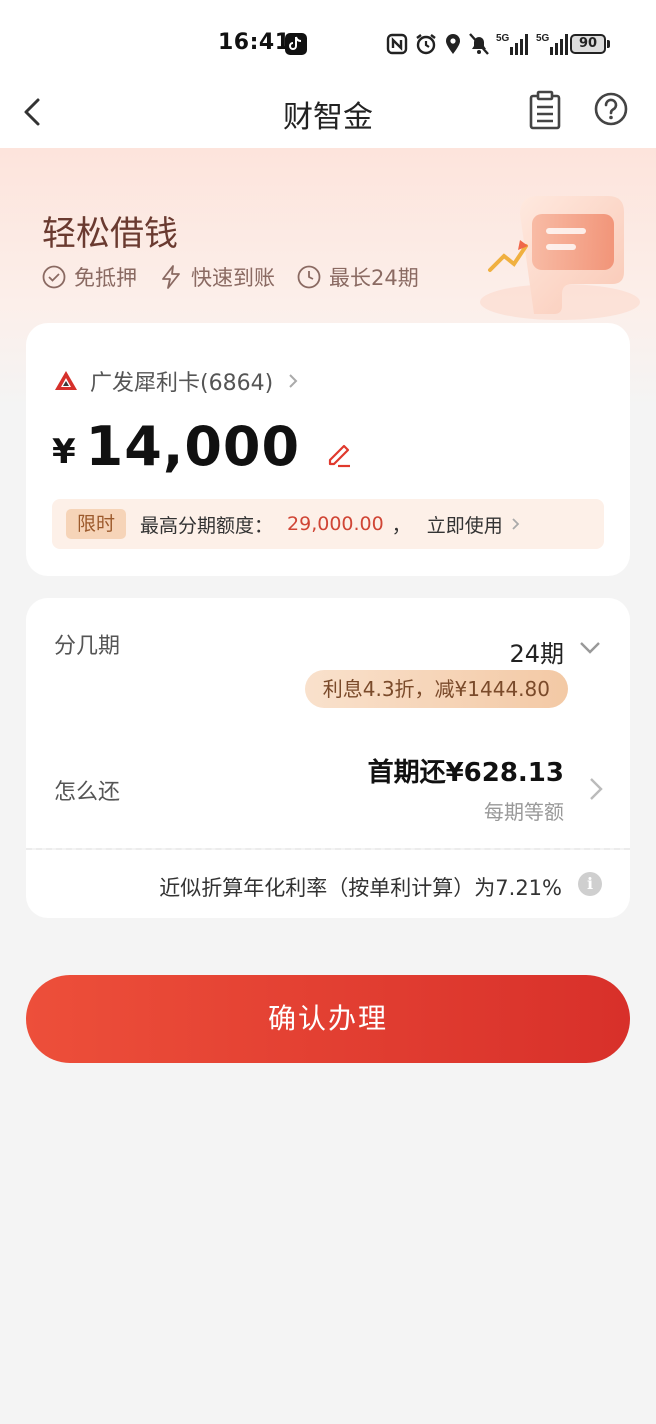 The image size is (656, 1424). I want to click on feature-label: 最长24期, so click(374, 278).